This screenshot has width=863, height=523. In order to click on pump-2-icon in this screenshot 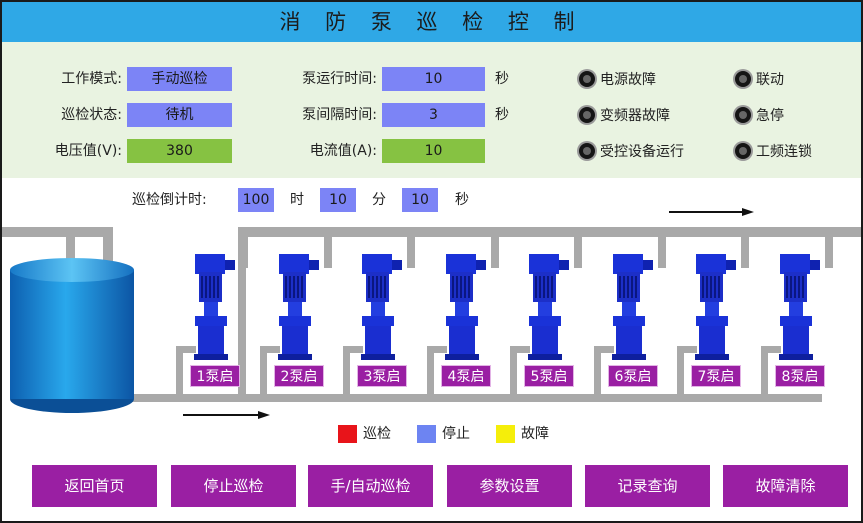, I will do `click(298, 307)`.